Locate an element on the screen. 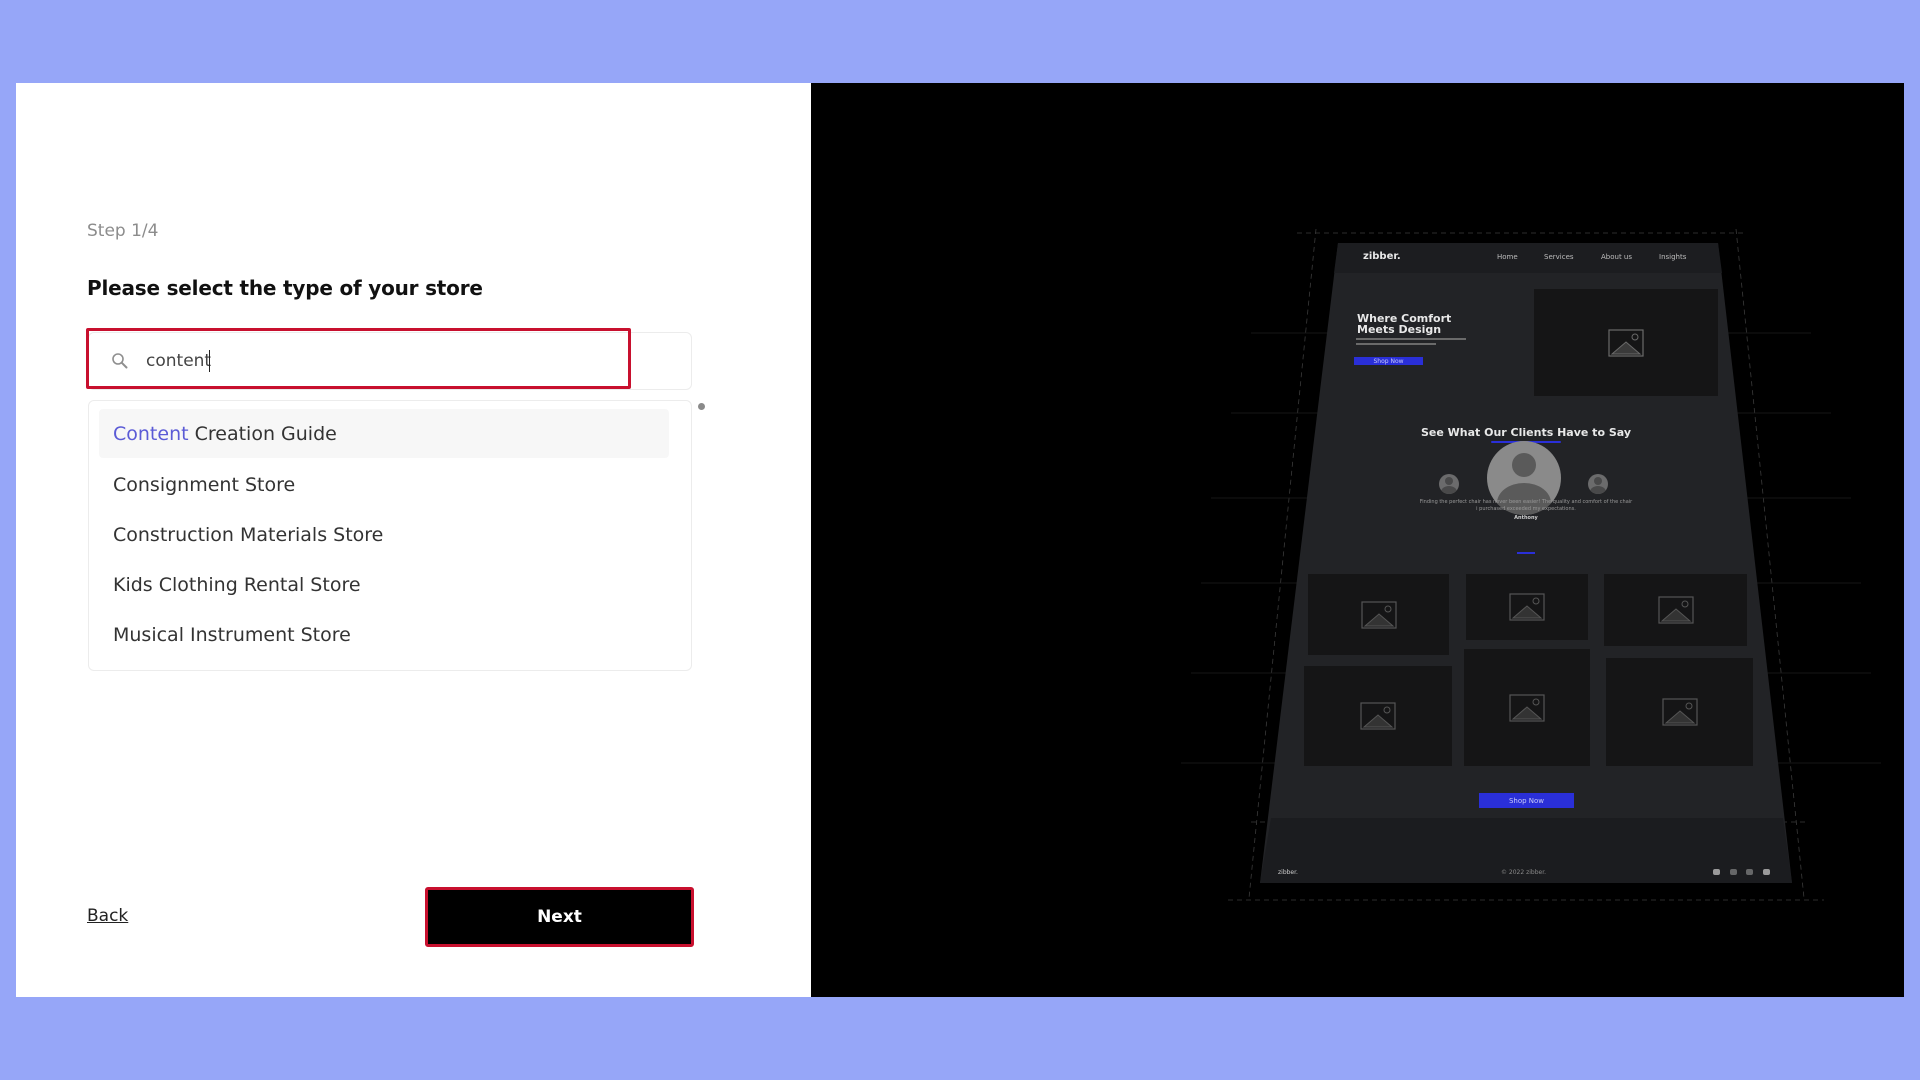 This screenshot has width=1920, height=1080. dropdown-scrollbar is located at coordinates (701, 406).